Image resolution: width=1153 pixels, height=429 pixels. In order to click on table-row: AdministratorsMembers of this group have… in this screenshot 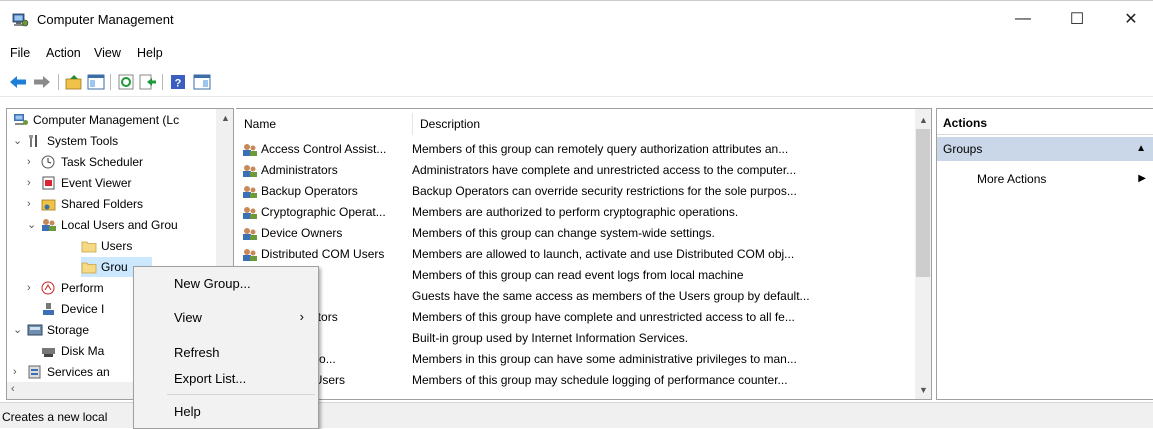, I will do `click(576, 317)`.